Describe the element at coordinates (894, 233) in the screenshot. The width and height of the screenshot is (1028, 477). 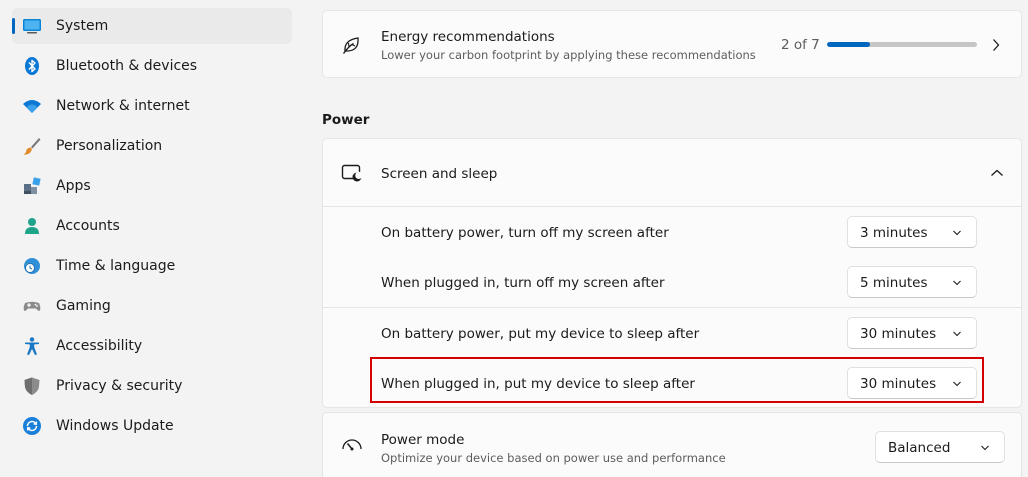
I see `dropdown-value: 3 minutes` at that location.